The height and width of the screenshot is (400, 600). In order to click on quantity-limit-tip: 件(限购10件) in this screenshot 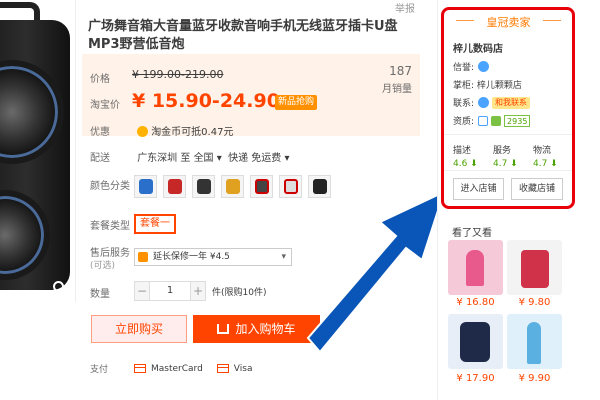, I will do `click(239, 293)`.